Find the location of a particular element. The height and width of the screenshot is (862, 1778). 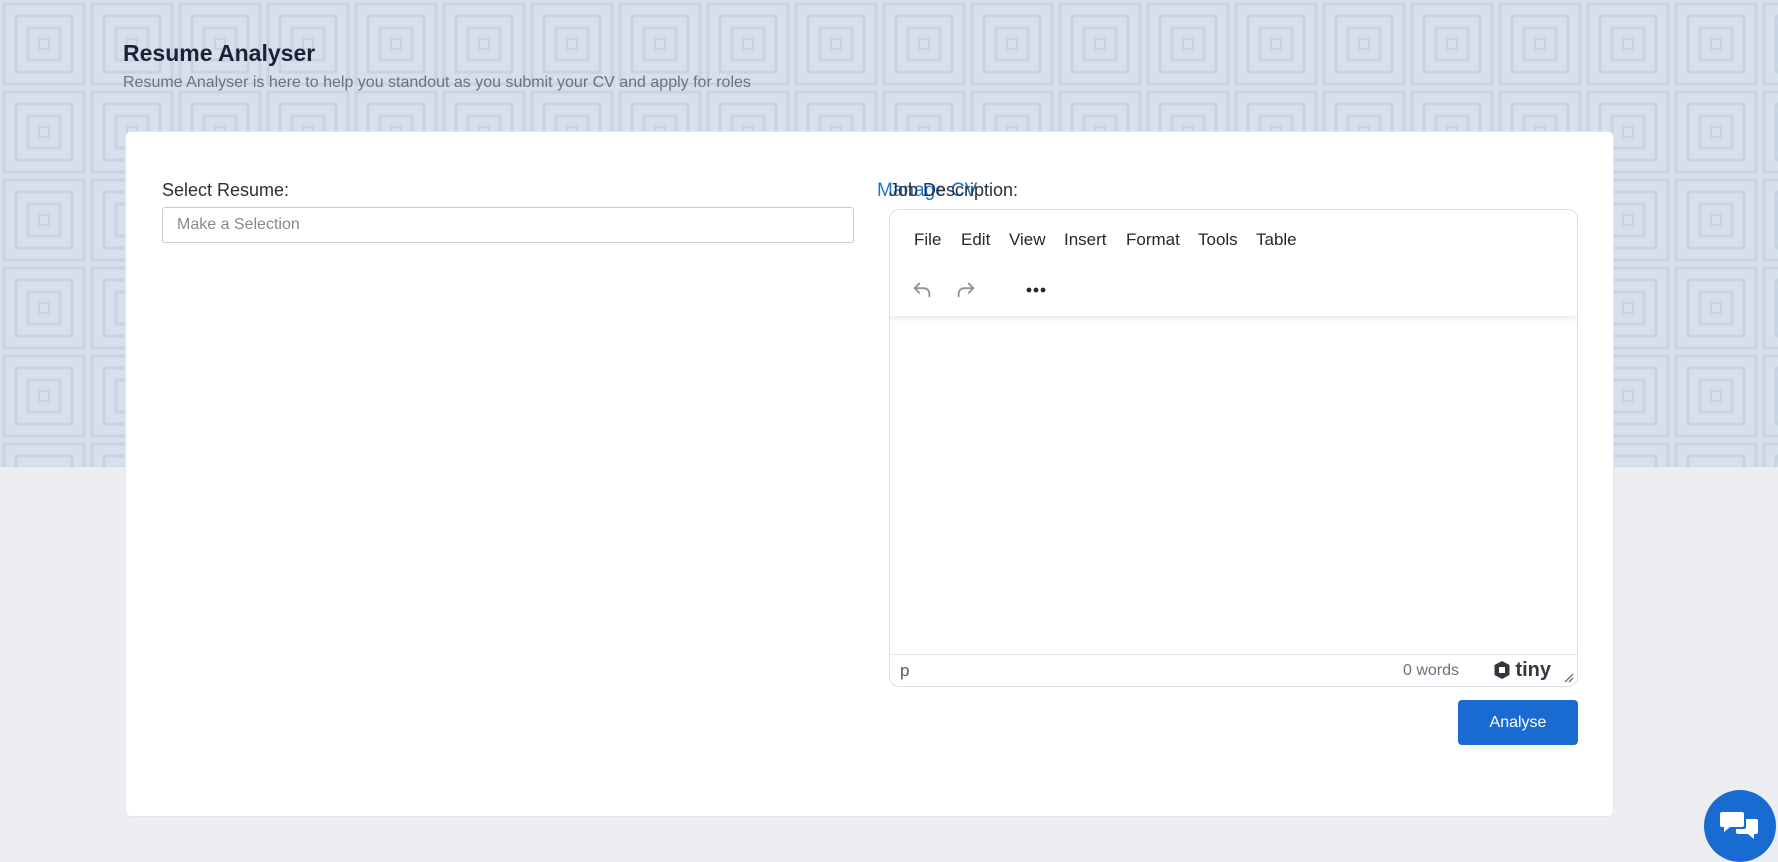

redo-button is located at coordinates (966, 290).